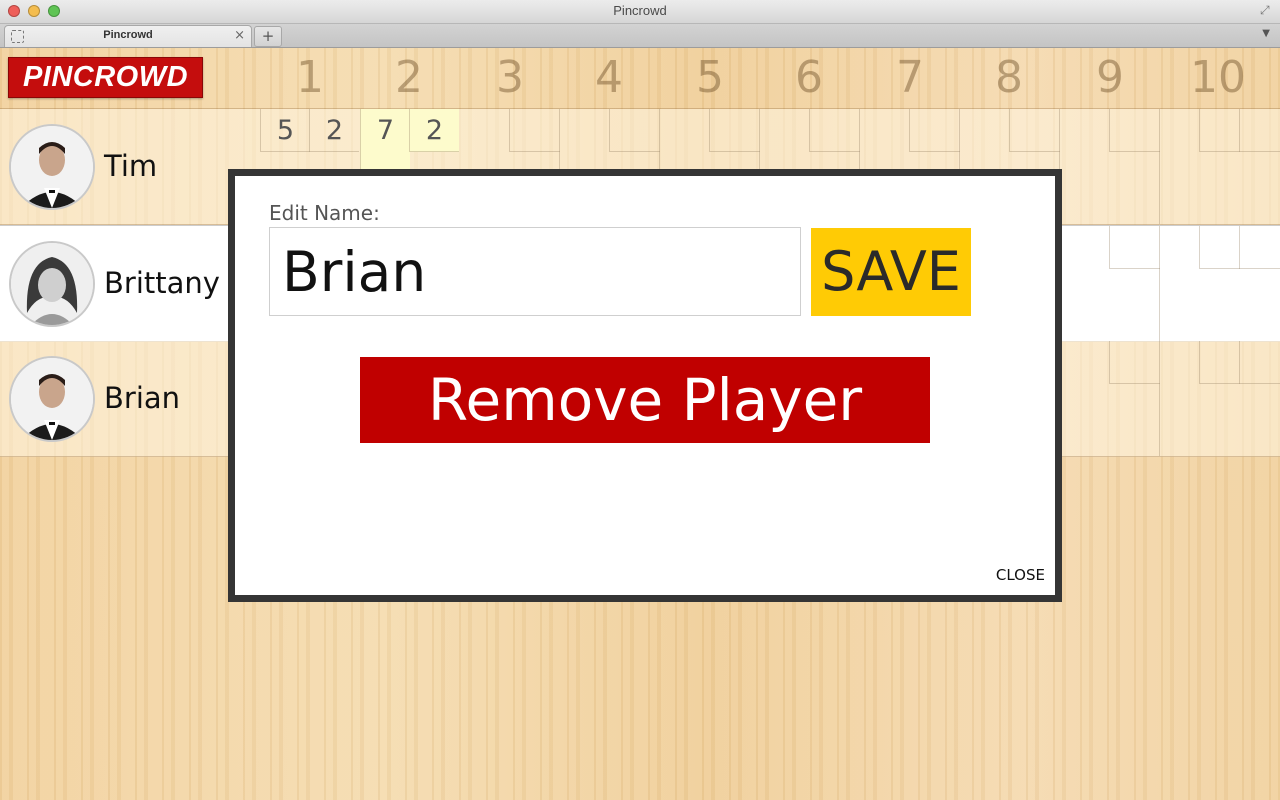 The image size is (1280, 800). What do you see at coordinates (910, 77) in the screenshot?
I see `frame-number: 7` at bounding box center [910, 77].